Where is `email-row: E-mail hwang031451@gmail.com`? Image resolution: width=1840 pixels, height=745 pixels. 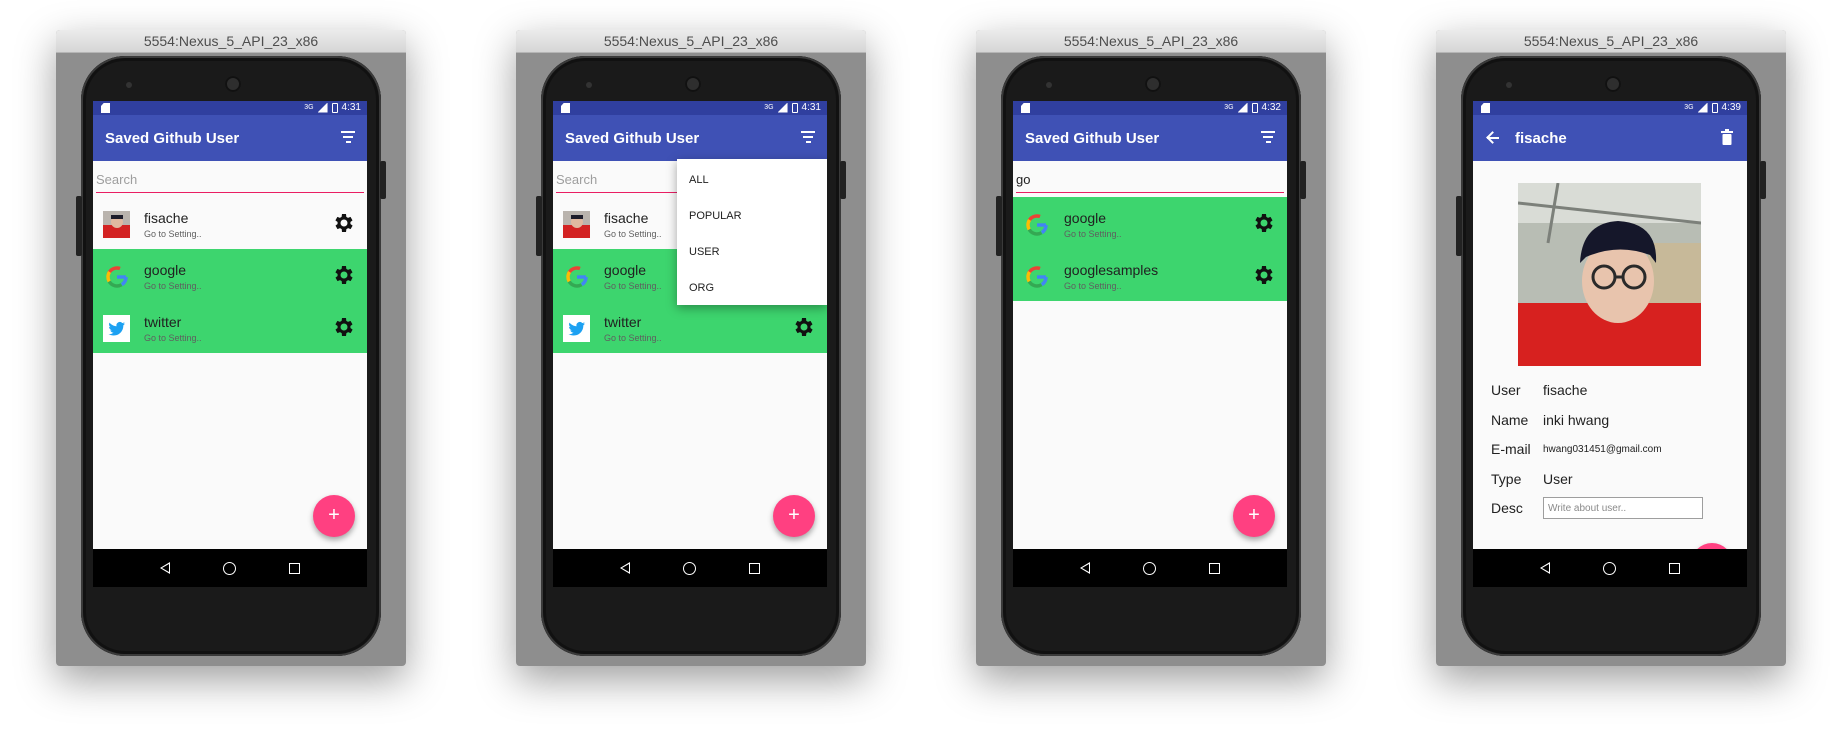 email-row: E-mail hwang031451@gmail.com is located at coordinates (1576, 449).